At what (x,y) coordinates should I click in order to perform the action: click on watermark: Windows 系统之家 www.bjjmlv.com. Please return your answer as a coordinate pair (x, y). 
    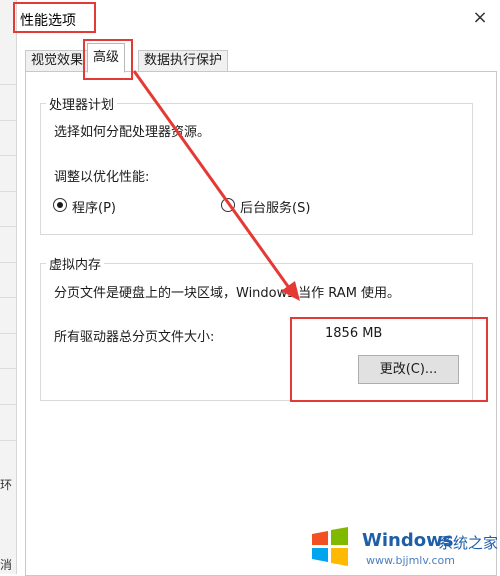
    Looking at the image, I should click on (405, 545).